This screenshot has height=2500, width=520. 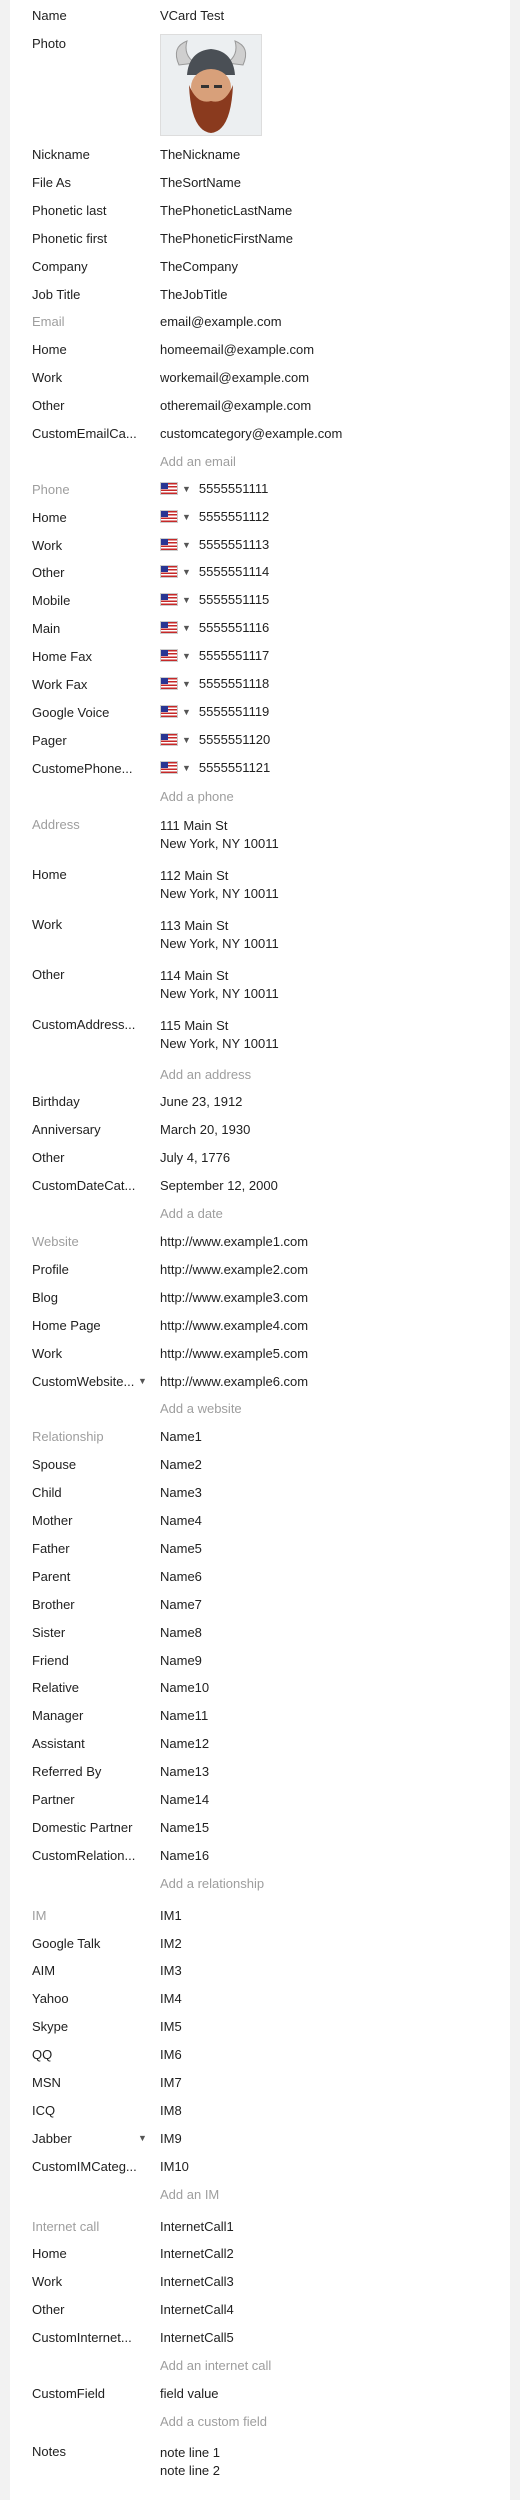 I want to click on add-relationship-link-label: Add a relationship, so click(x=212, y=1883).